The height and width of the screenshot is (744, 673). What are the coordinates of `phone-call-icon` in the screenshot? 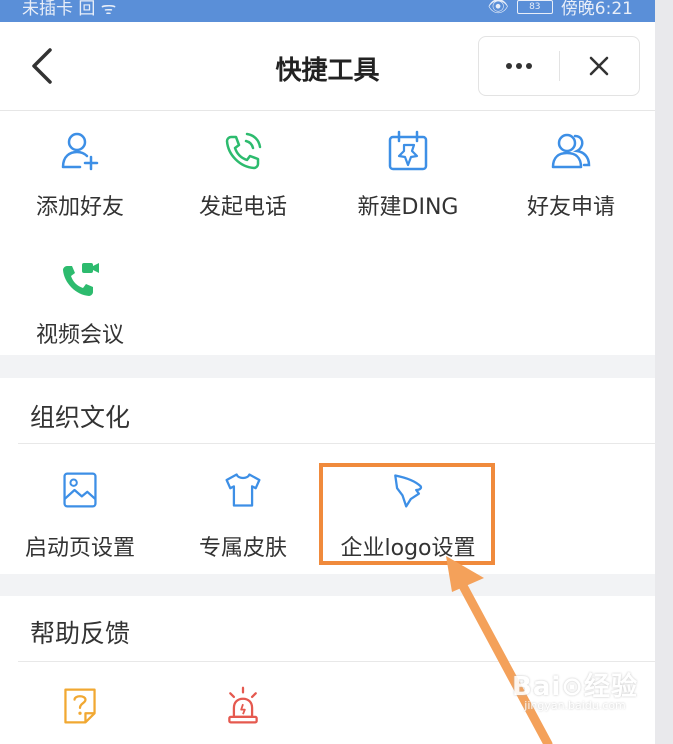 It's located at (243, 151).